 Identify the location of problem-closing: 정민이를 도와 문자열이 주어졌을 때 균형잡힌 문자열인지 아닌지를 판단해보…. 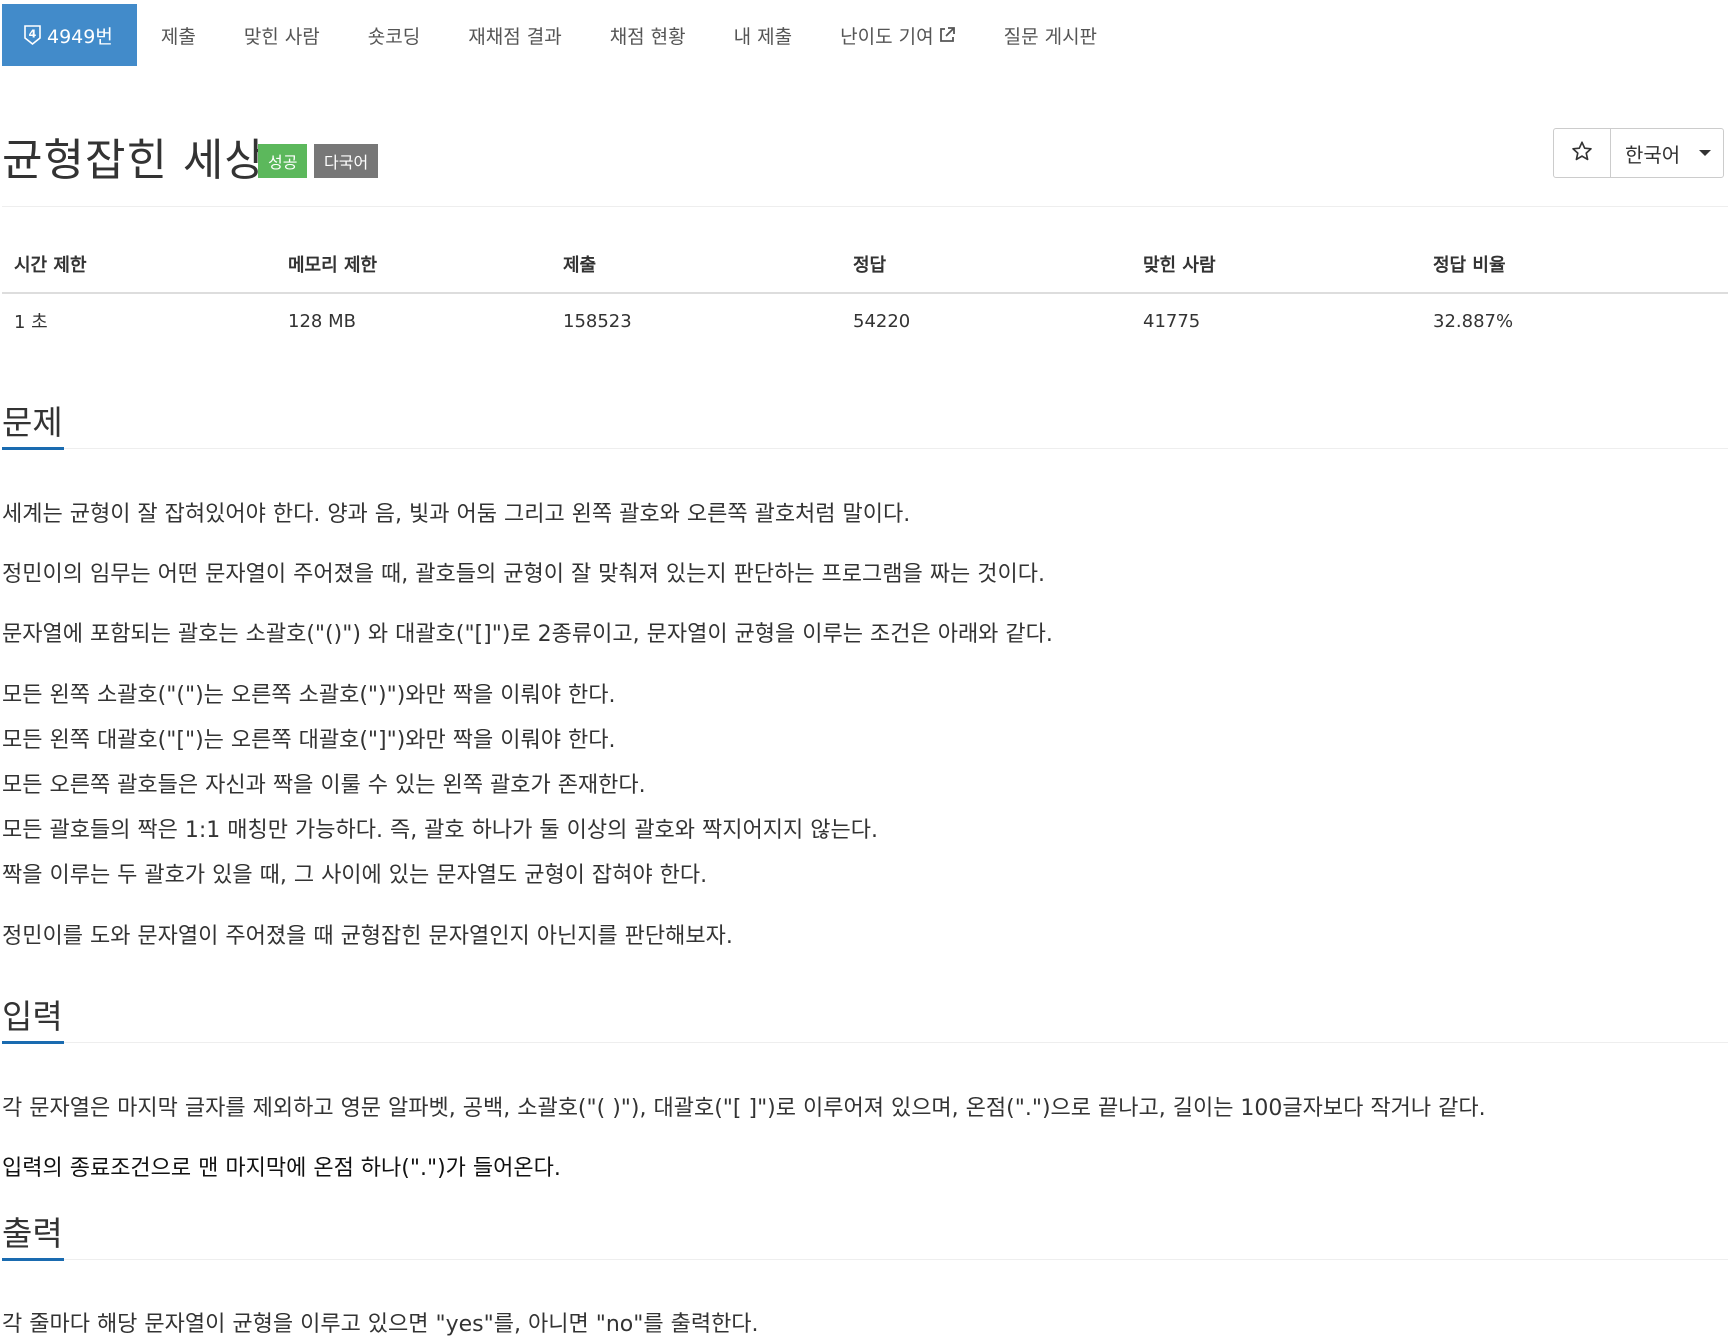
(367, 936).